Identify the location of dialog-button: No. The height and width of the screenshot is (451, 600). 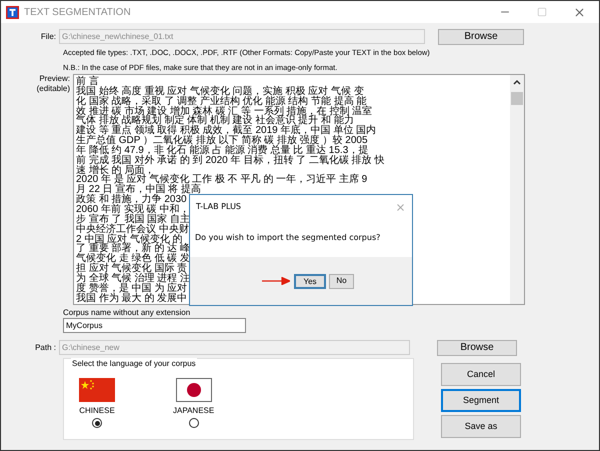
(341, 281).